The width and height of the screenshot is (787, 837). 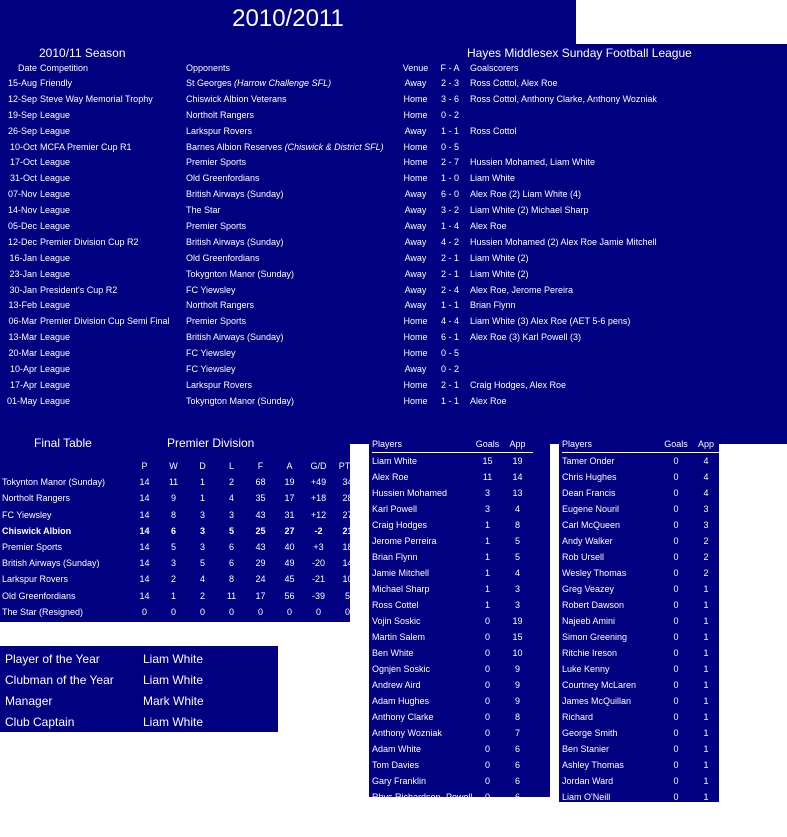 What do you see at coordinates (223, 178) in the screenshot?
I see `opponent-name: Old Greenfordians` at bounding box center [223, 178].